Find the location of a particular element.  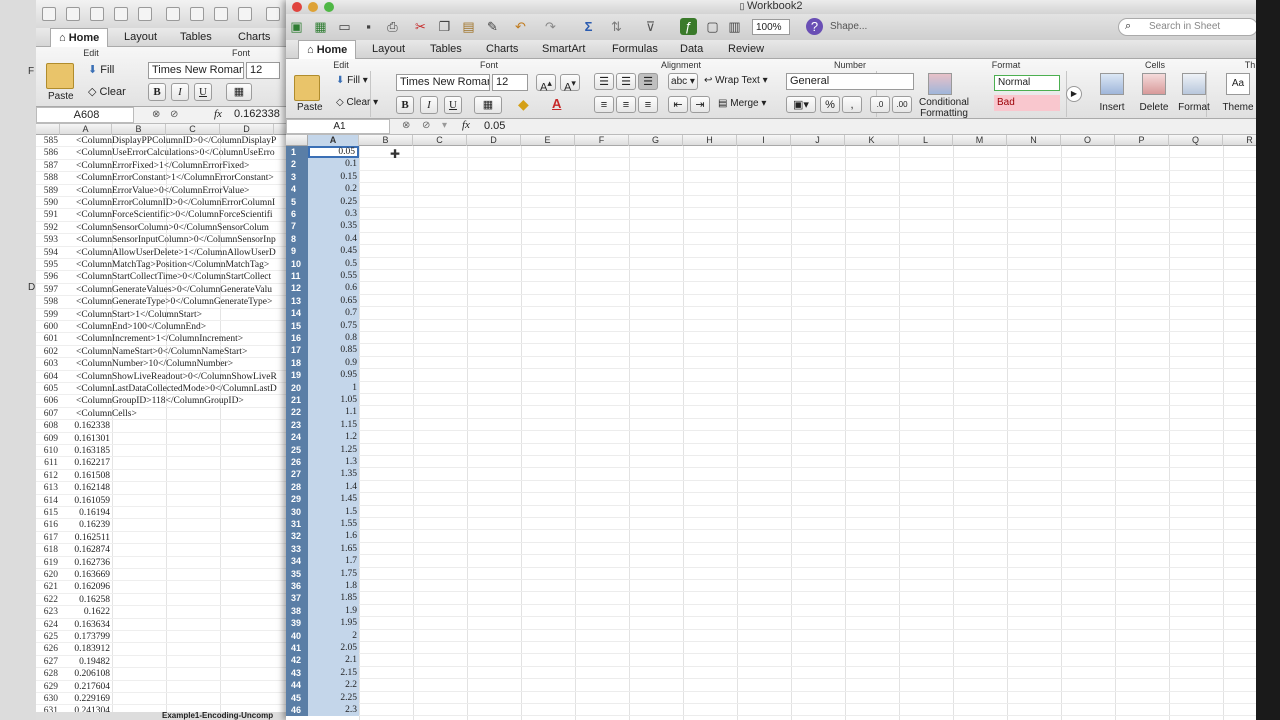

row-number: 35 is located at coordinates (297, 573).